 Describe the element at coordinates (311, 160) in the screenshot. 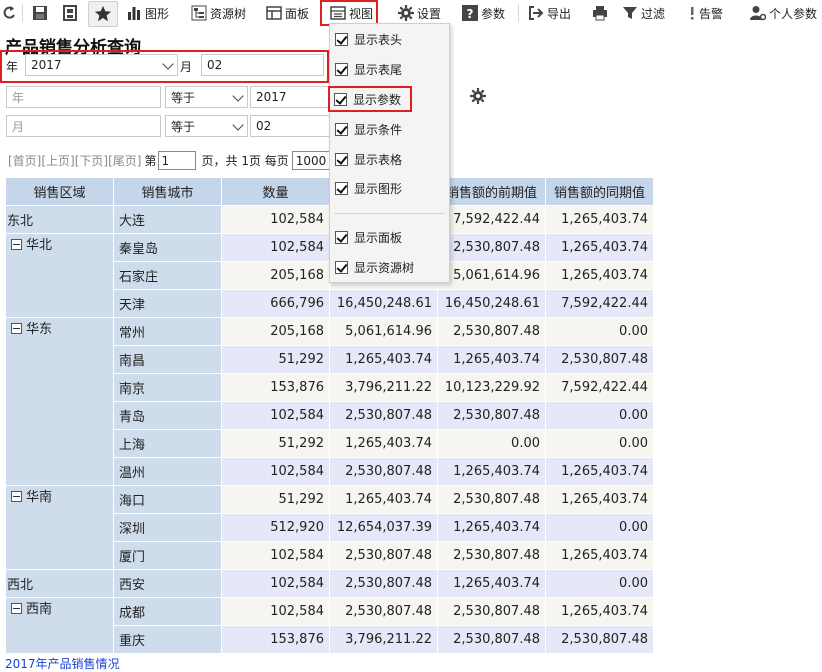

I see `pager-per-page-input: 1000` at that location.